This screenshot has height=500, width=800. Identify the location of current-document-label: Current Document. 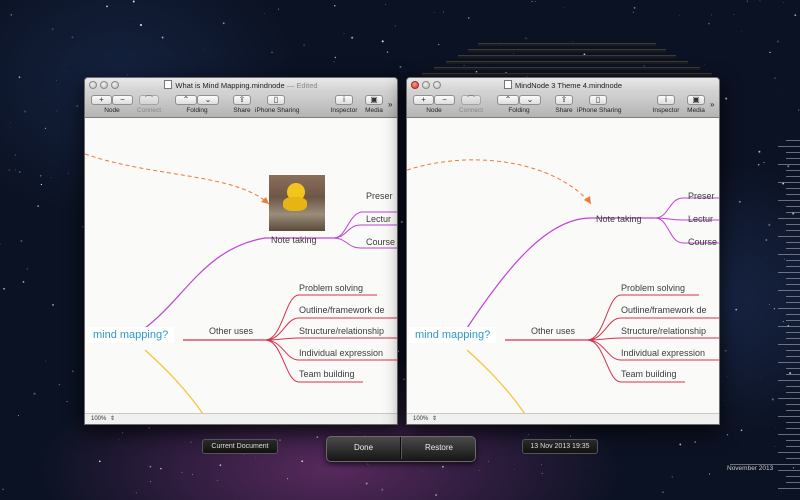
(240, 446).